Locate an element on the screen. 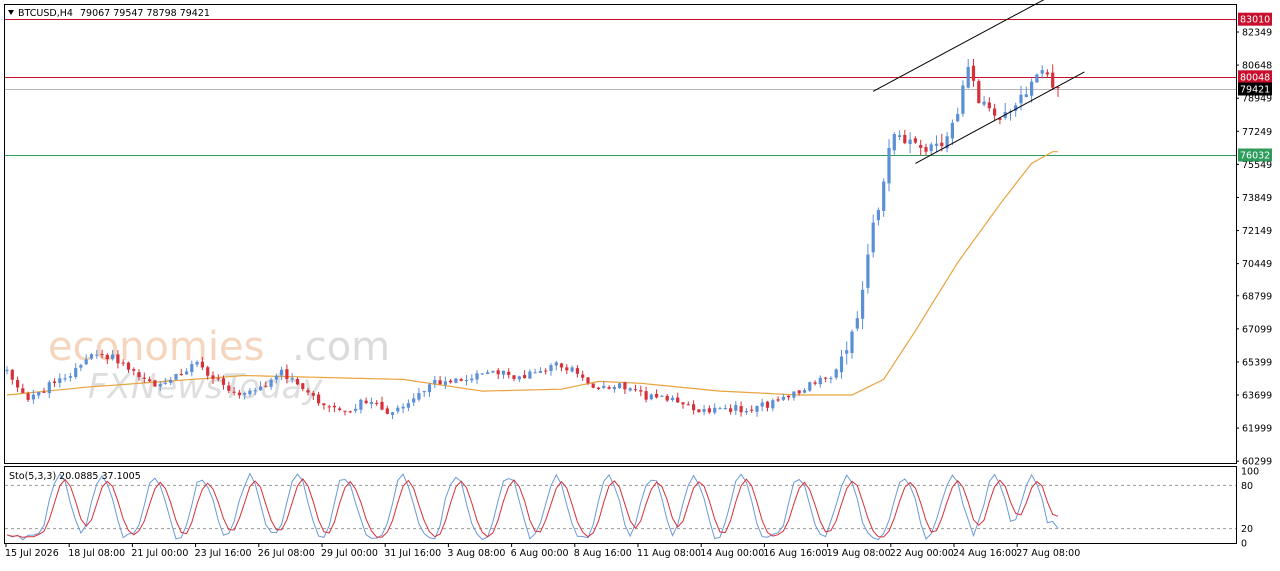 The image size is (1280, 571). y-tick-label: 77249 is located at coordinates (1257, 132).